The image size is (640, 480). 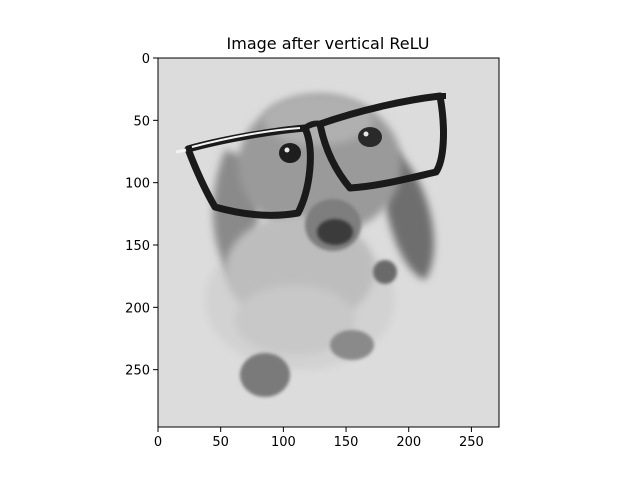 I want to click on y-tick-label: 100, so click(x=137, y=184).